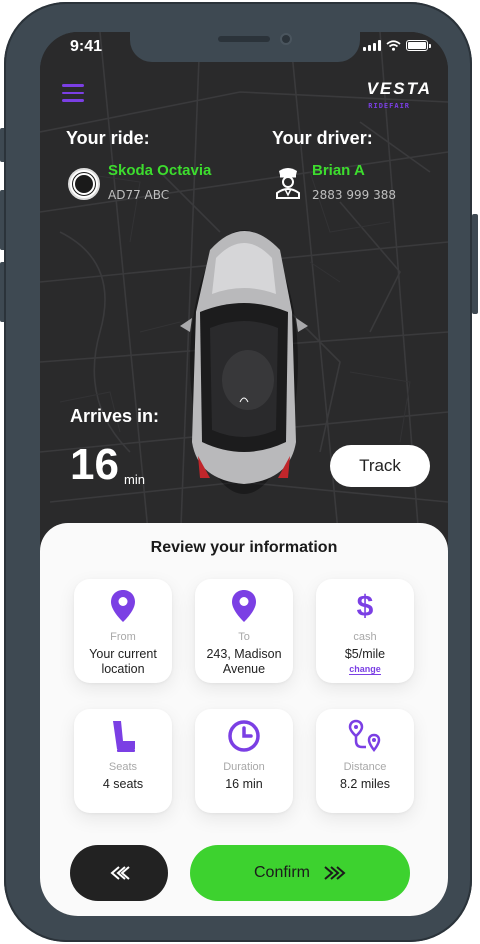 The height and width of the screenshot is (944, 480). I want to click on route-icon, so click(364, 735).